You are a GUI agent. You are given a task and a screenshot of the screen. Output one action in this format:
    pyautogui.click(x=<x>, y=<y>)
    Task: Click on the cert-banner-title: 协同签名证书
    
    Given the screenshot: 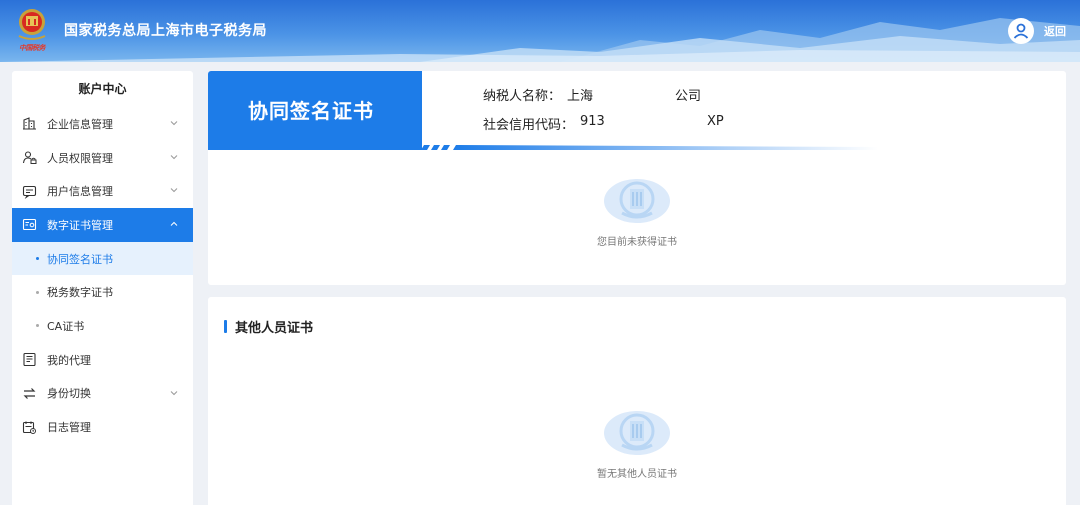 What is the action you would take?
    pyautogui.click(x=311, y=111)
    